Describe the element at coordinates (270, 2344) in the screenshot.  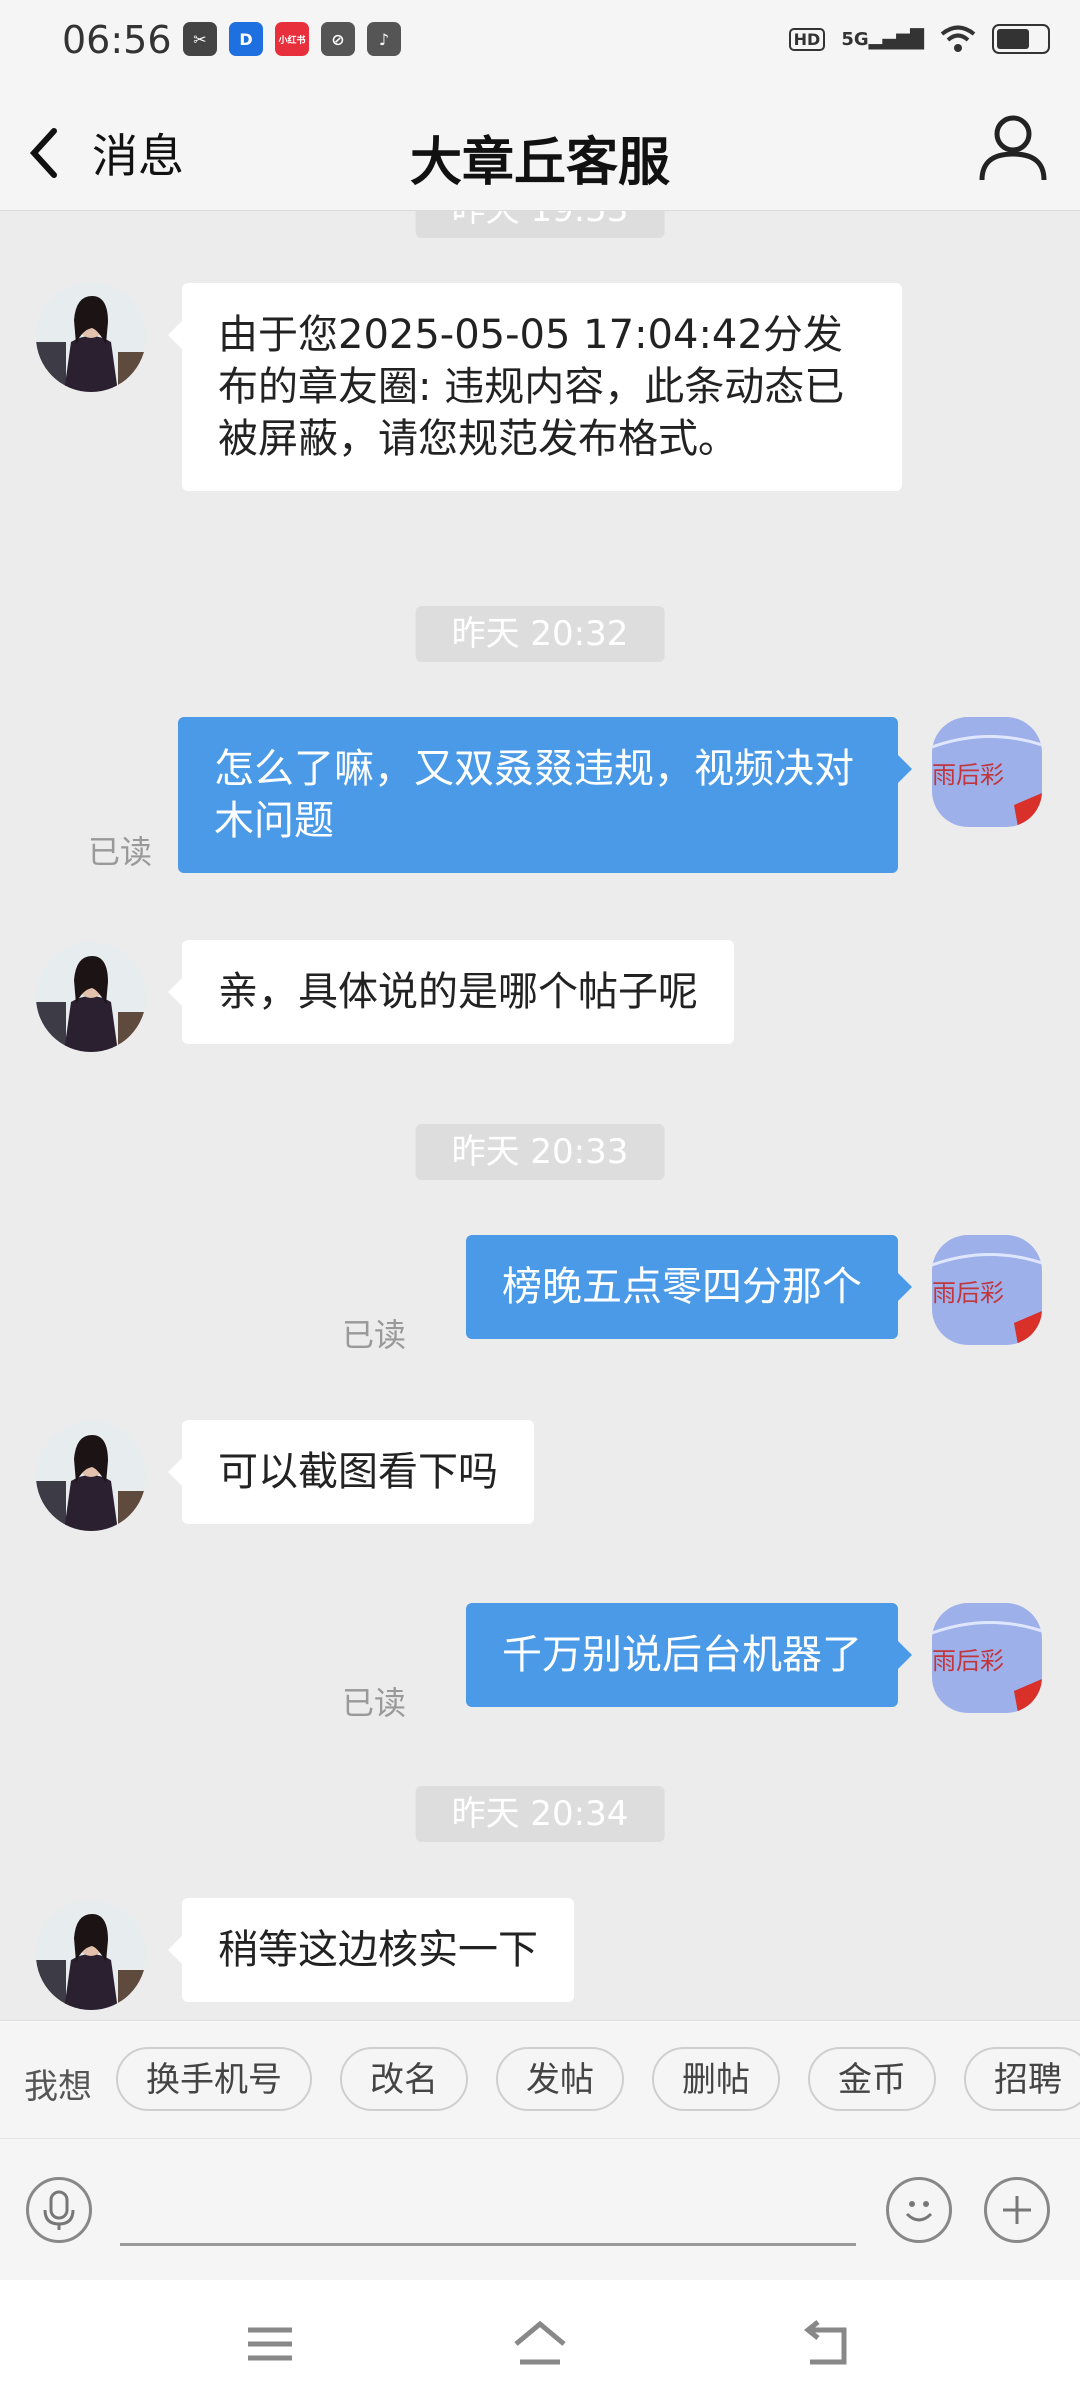
I see `menu-icon` at that location.